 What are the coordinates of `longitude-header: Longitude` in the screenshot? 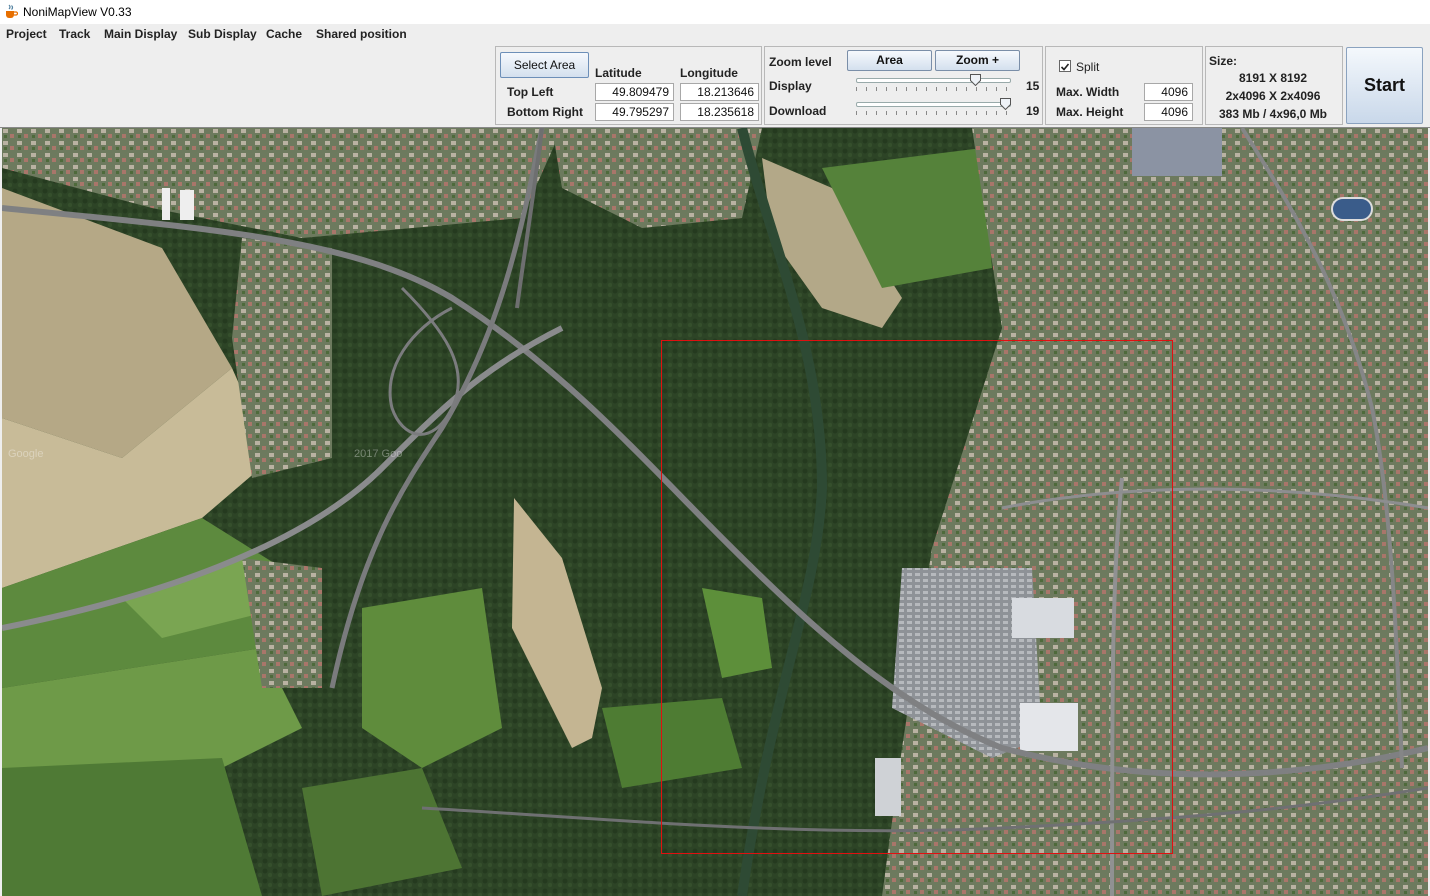 It's located at (709, 73).